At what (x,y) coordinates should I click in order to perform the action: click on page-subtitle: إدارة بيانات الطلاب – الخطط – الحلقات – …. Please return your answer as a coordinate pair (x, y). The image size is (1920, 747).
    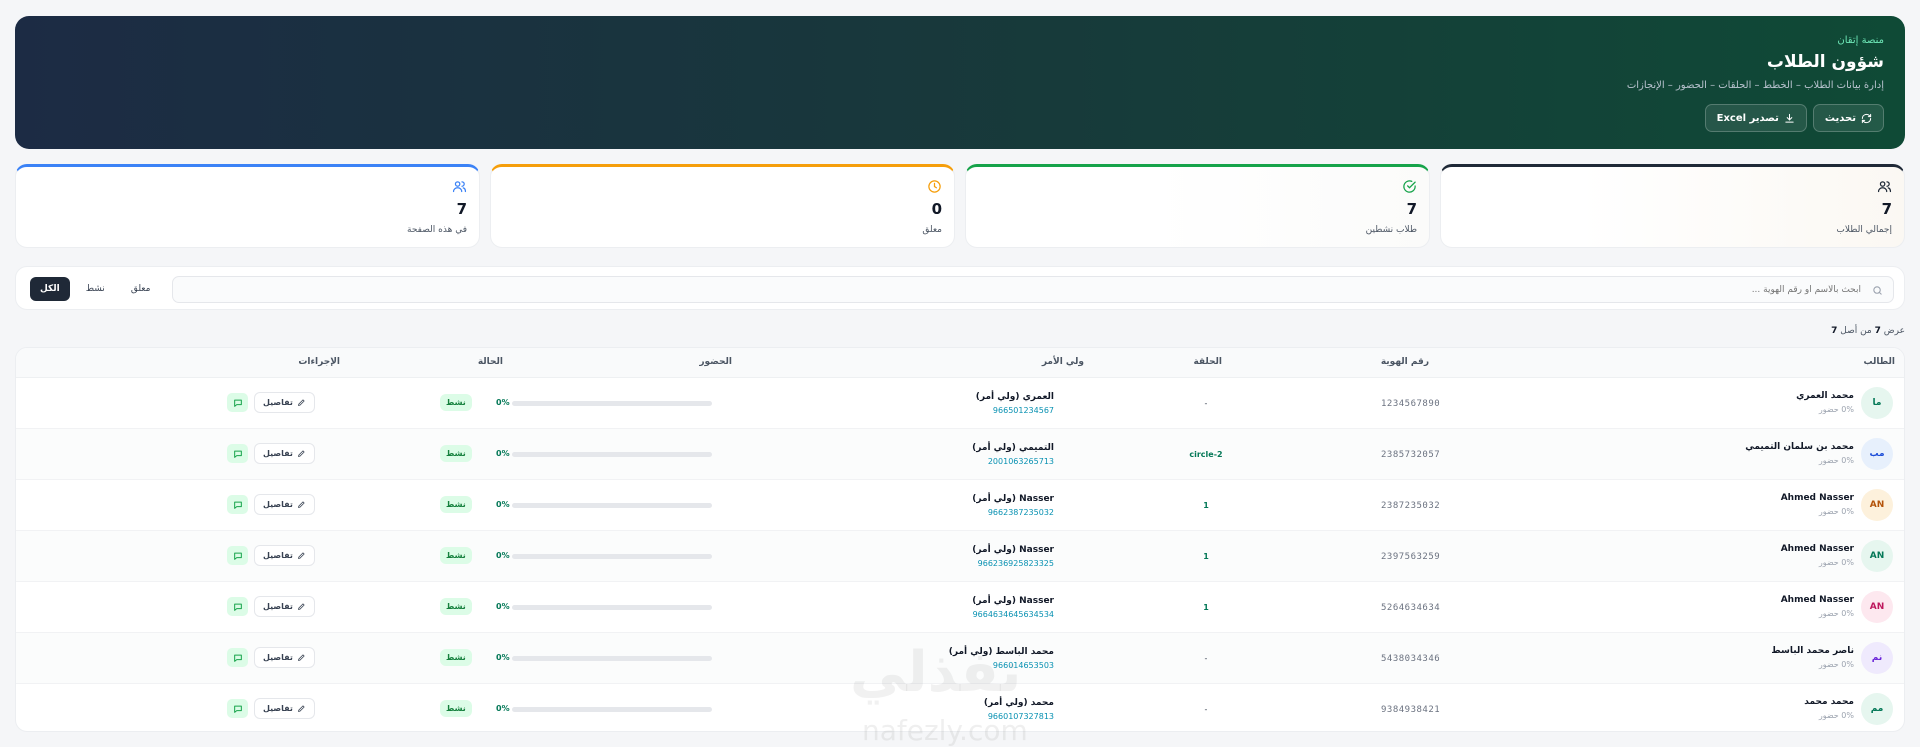
    Looking at the image, I should click on (1755, 85).